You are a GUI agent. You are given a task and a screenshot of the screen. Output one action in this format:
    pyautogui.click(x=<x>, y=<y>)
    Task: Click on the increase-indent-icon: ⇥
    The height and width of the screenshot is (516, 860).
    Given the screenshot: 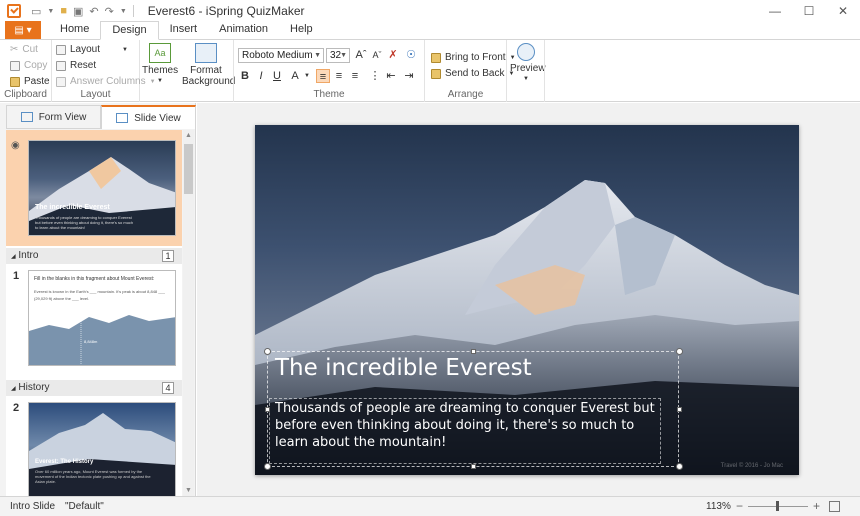 What is the action you would take?
    pyautogui.click(x=409, y=76)
    